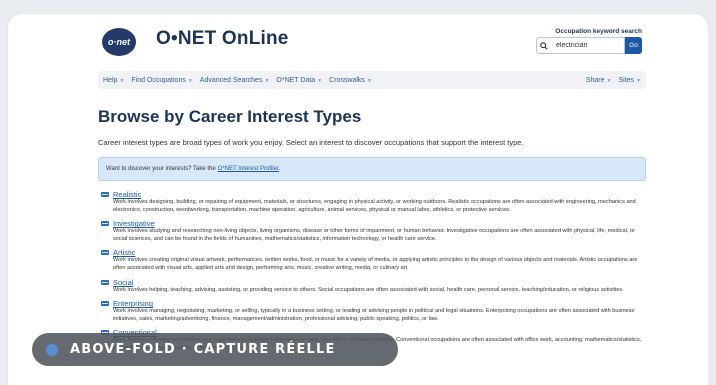 This screenshot has height=385, width=716. What do you see at coordinates (373, 223) in the screenshot?
I see `interest-header: Investigative` at bounding box center [373, 223].